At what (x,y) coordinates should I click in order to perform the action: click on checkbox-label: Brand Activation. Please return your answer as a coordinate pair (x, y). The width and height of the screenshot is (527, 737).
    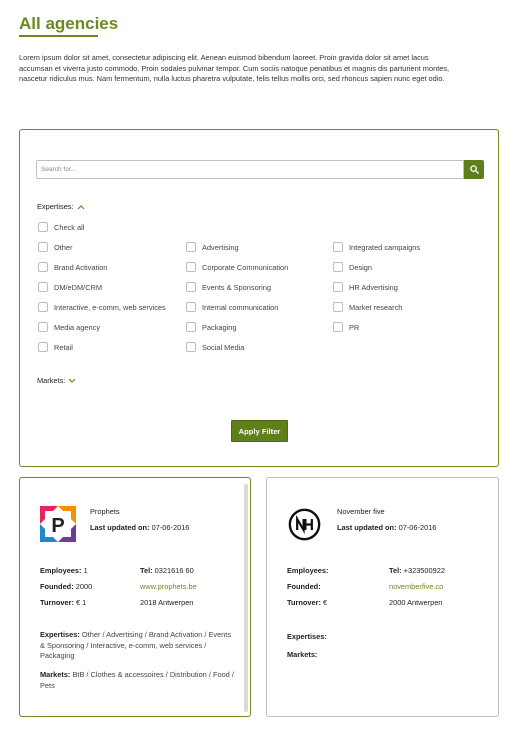
    Looking at the image, I should click on (81, 267).